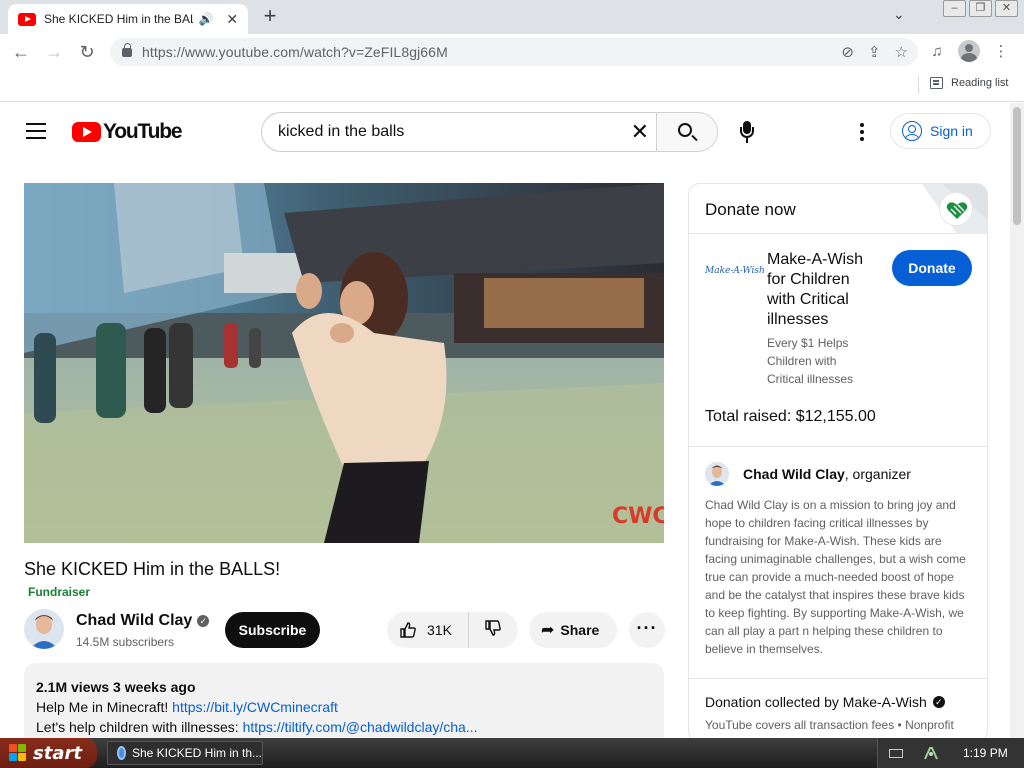 The width and height of the screenshot is (1024, 768). I want to click on bookmark-star-icon: ☆, so click(901, 52).